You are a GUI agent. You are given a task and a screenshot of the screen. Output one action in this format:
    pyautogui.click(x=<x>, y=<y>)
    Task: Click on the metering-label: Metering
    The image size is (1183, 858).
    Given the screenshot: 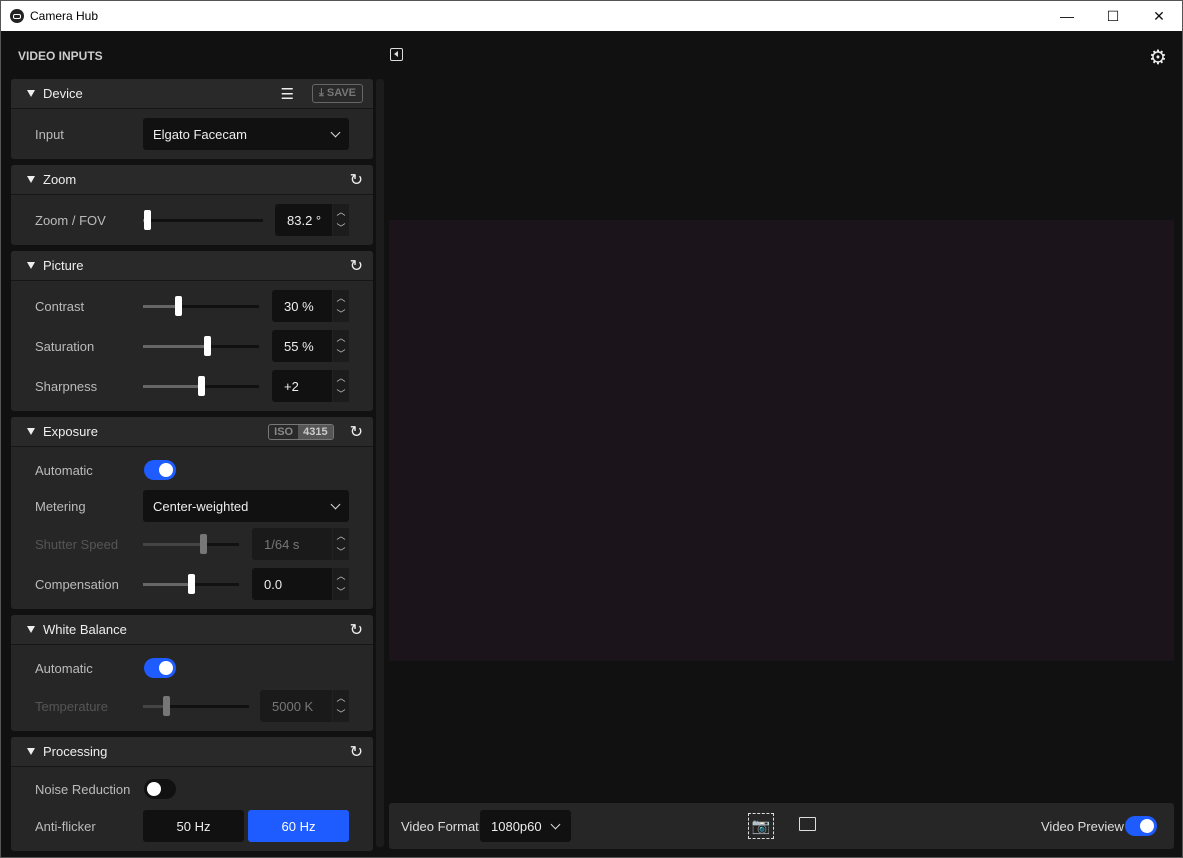 What is the action you would take?
    pyautogui.click(x=60, y=506)
    